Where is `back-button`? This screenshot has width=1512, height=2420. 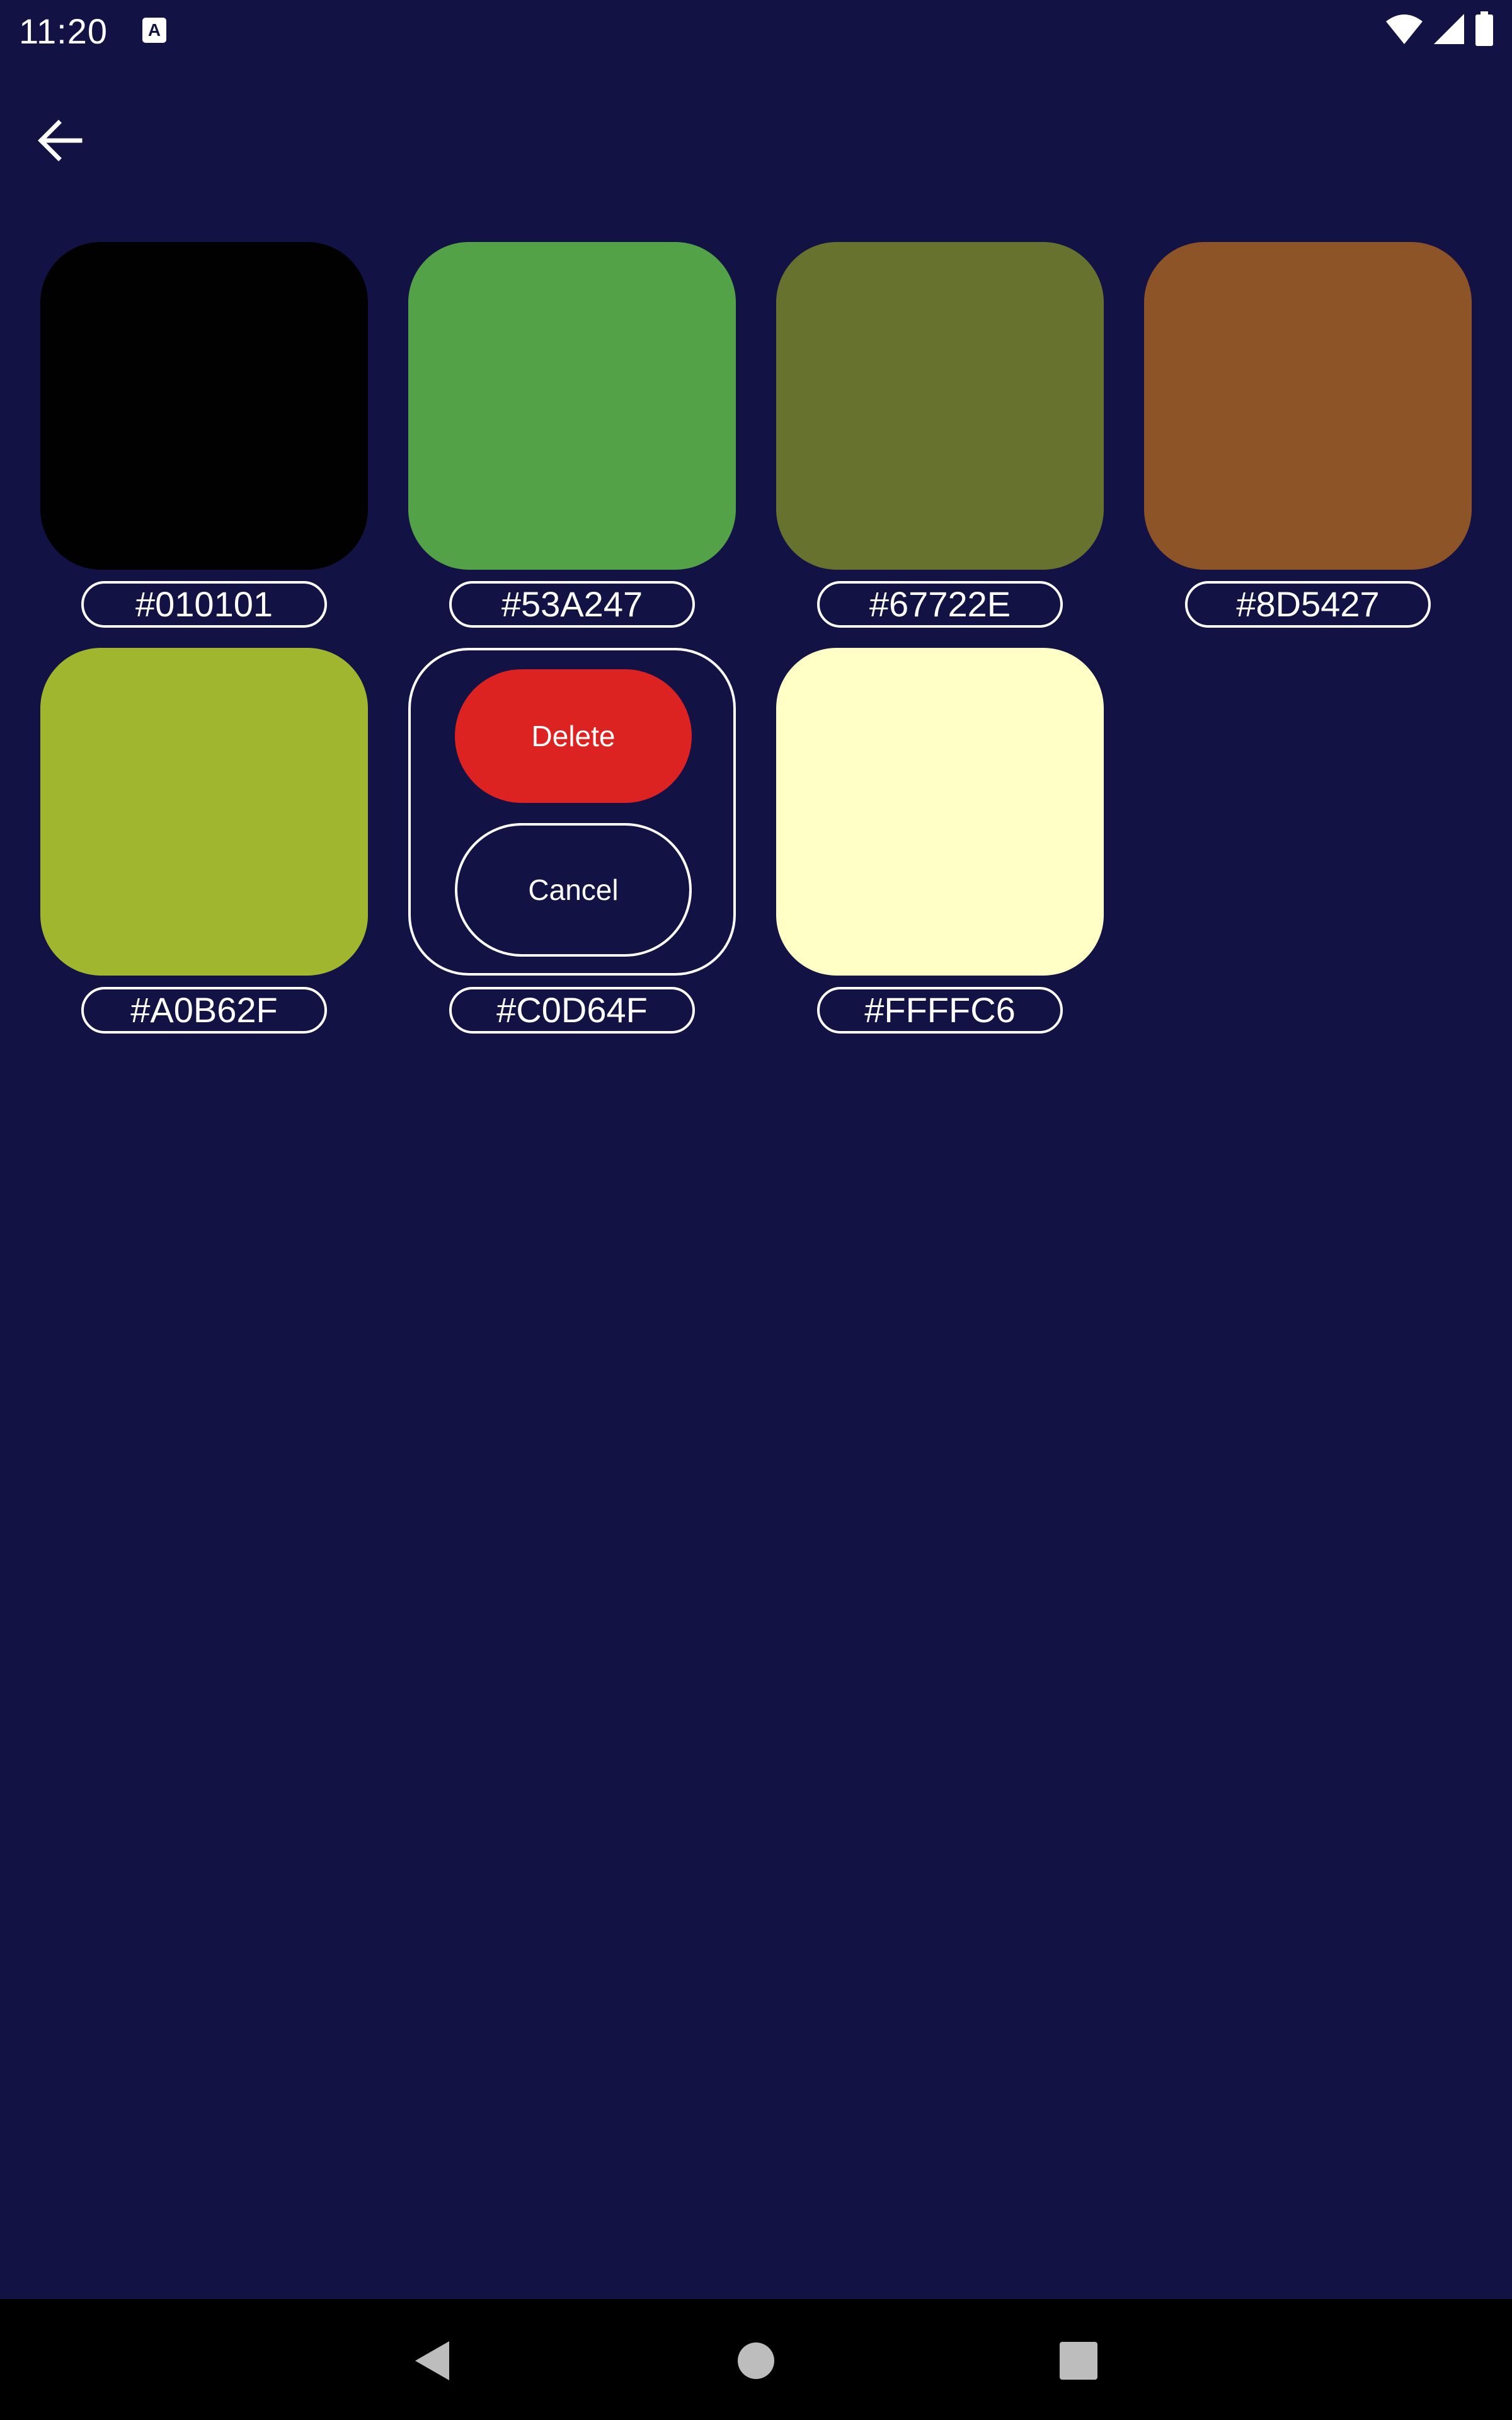
back-button is located at coordinates (59, 142).